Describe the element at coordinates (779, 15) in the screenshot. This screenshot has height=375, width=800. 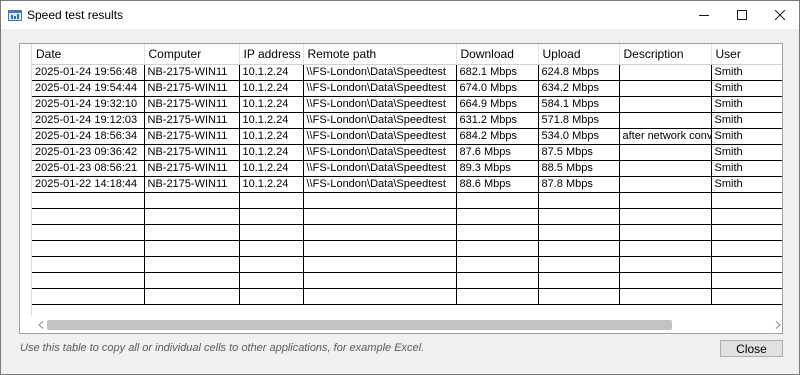
I see `close-window-button` at that location.